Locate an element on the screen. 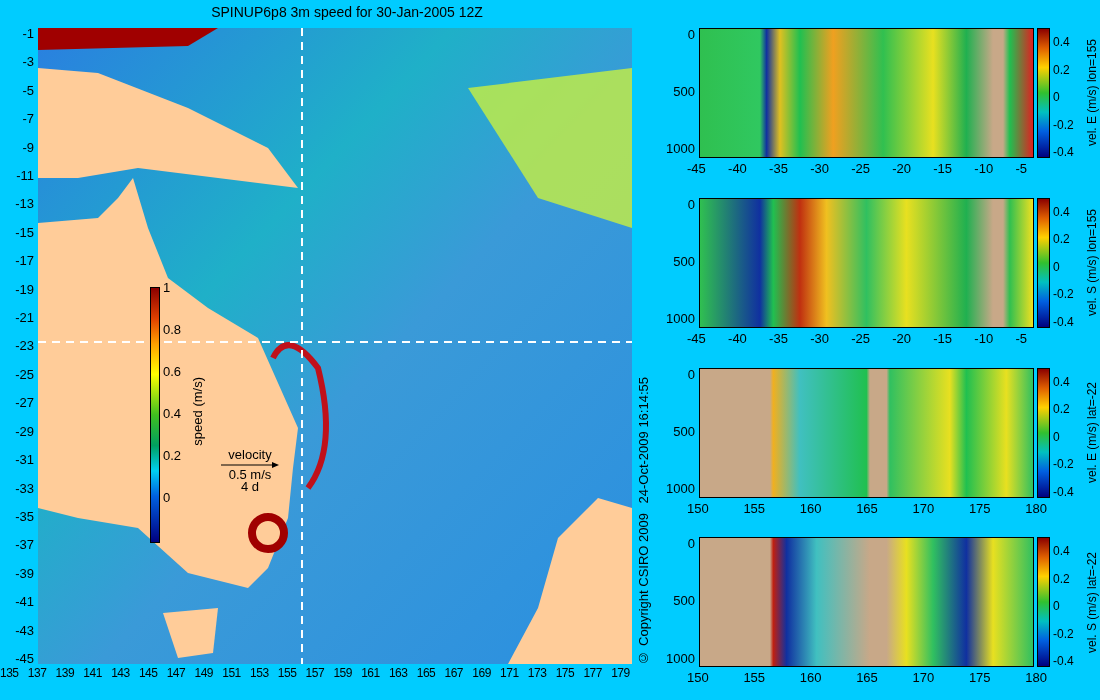 Image resolution: width=1100 pixels, height=700 pixels. legend-scale: 0.5 m/s is located at coordinates (250, 475).